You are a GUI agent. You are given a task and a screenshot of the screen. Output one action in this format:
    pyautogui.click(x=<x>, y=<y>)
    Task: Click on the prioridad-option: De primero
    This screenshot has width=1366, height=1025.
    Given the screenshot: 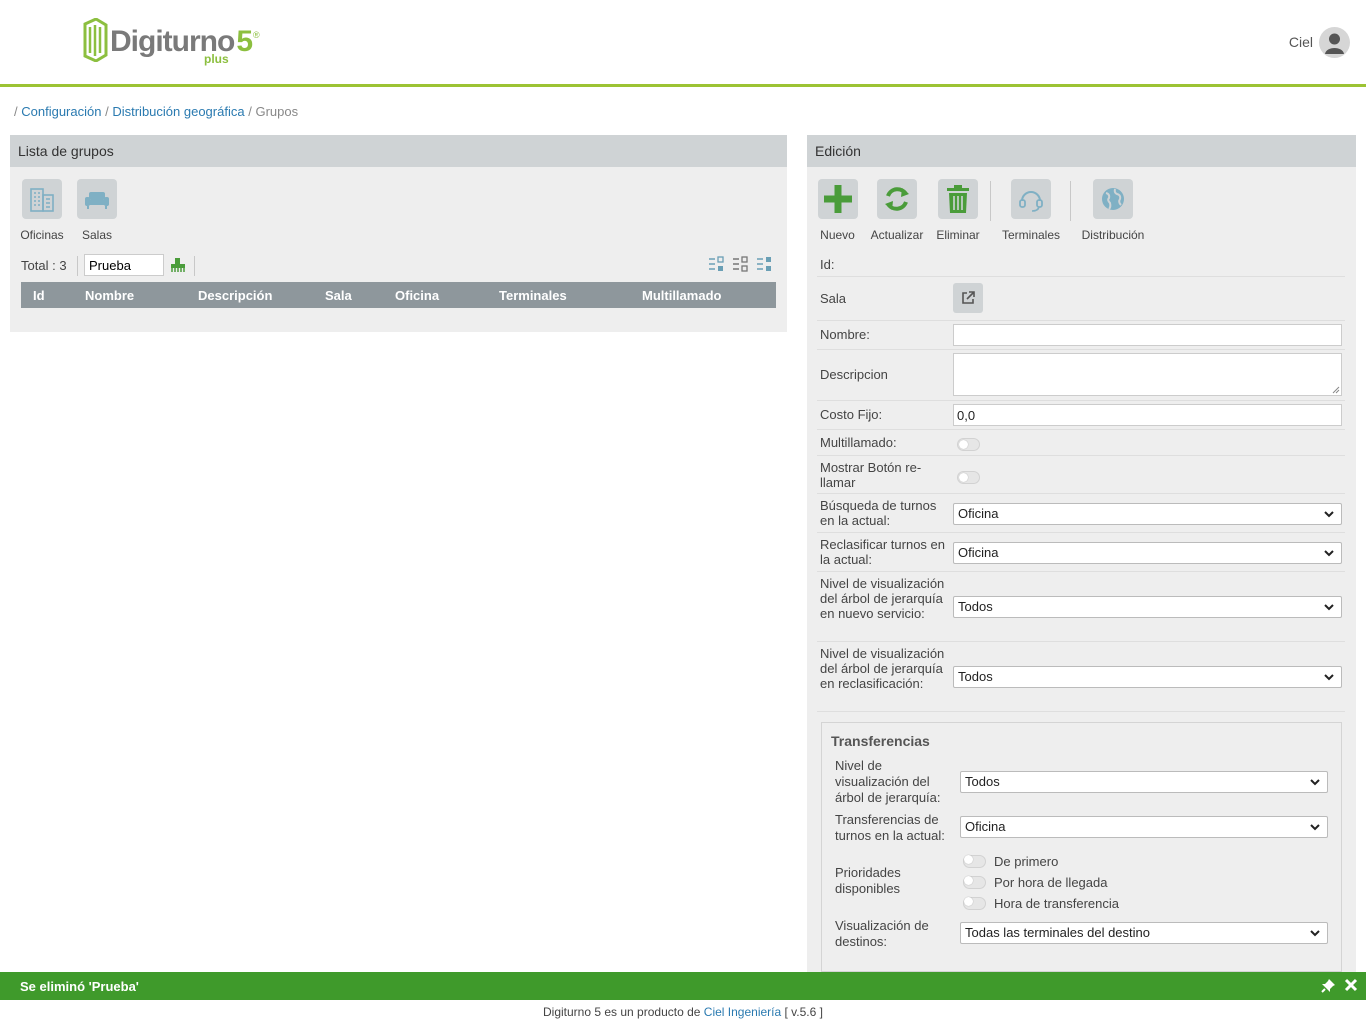 What is the action you would take?
    pyautogui.click(x=1010, y=861)
    